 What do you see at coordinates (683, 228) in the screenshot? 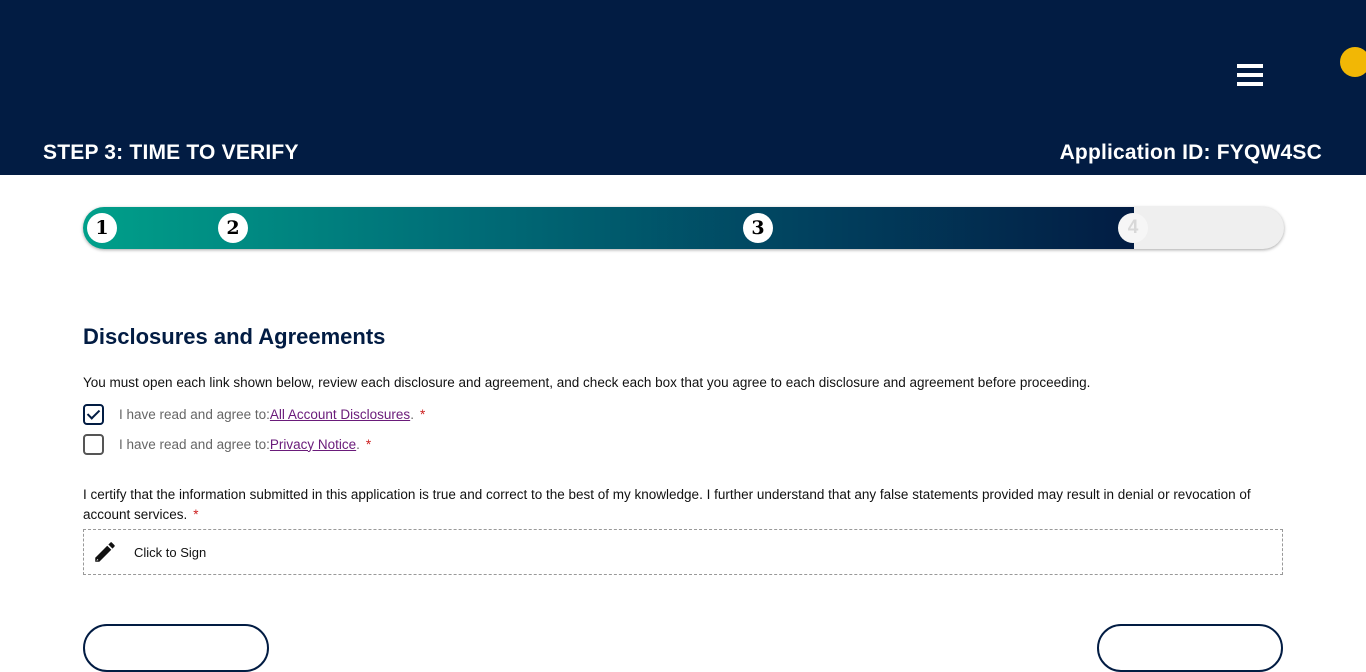
I see `progress-bar: 1 2 3 4` at bounding box center [683, 228].